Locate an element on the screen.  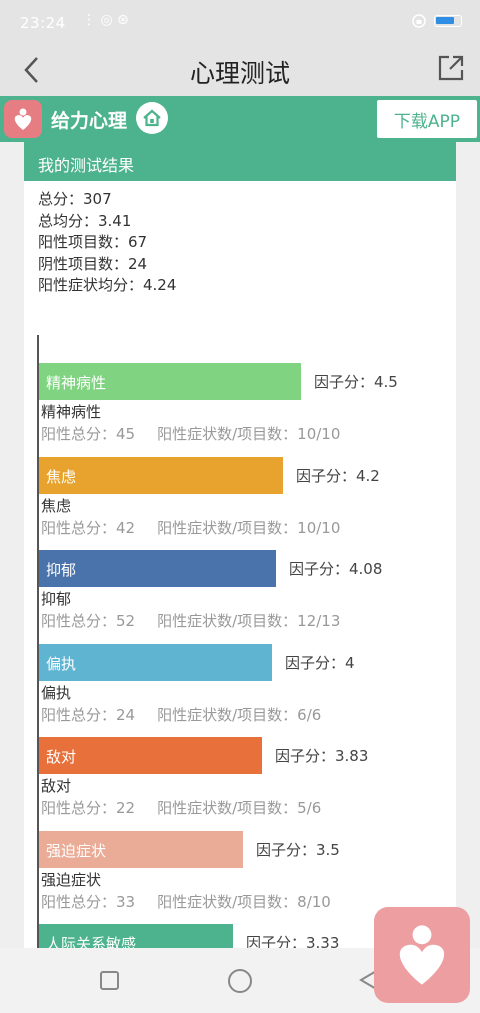
lock-icon is located at coordinates (419, 21).